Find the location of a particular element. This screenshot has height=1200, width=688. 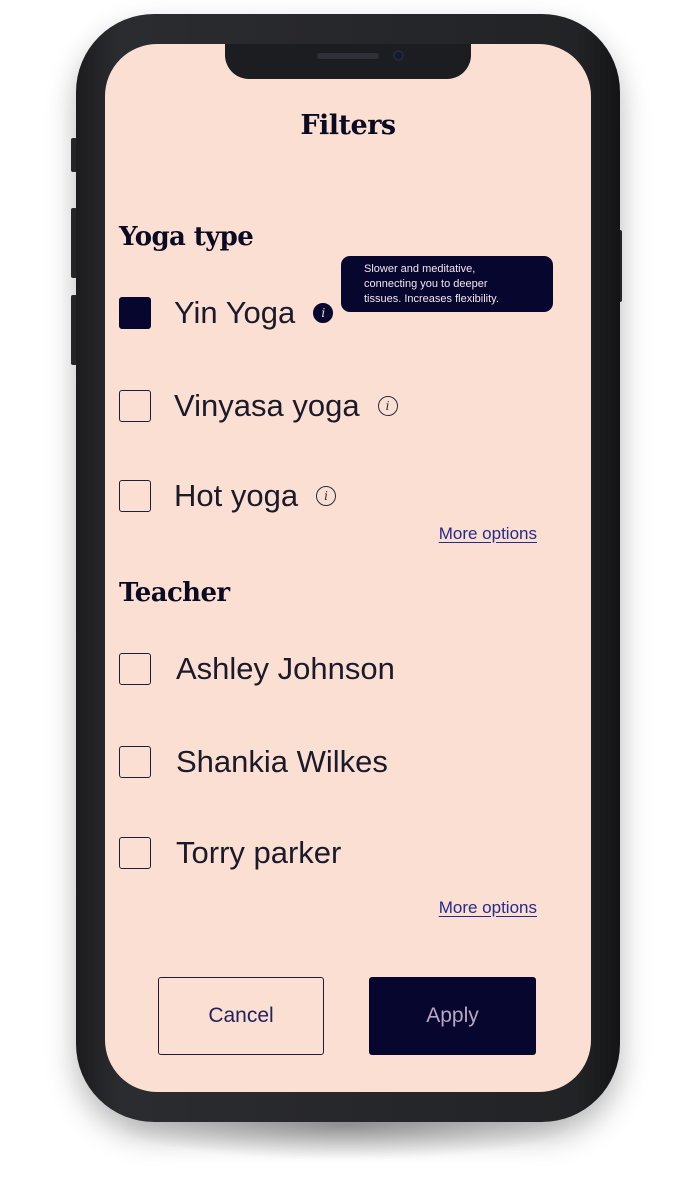

option-label: Vinyasa yoga is located at coordinates (267, 405).